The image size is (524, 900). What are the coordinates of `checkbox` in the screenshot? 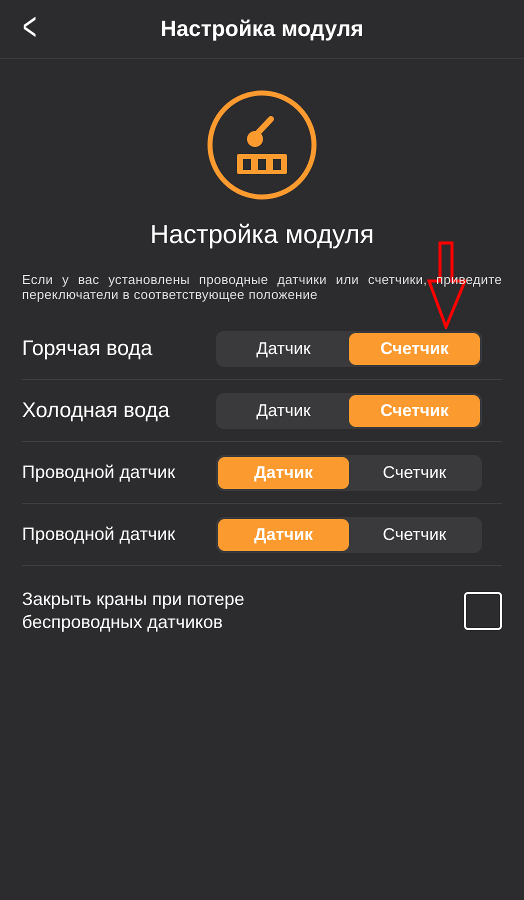 It's located at (483, 611).